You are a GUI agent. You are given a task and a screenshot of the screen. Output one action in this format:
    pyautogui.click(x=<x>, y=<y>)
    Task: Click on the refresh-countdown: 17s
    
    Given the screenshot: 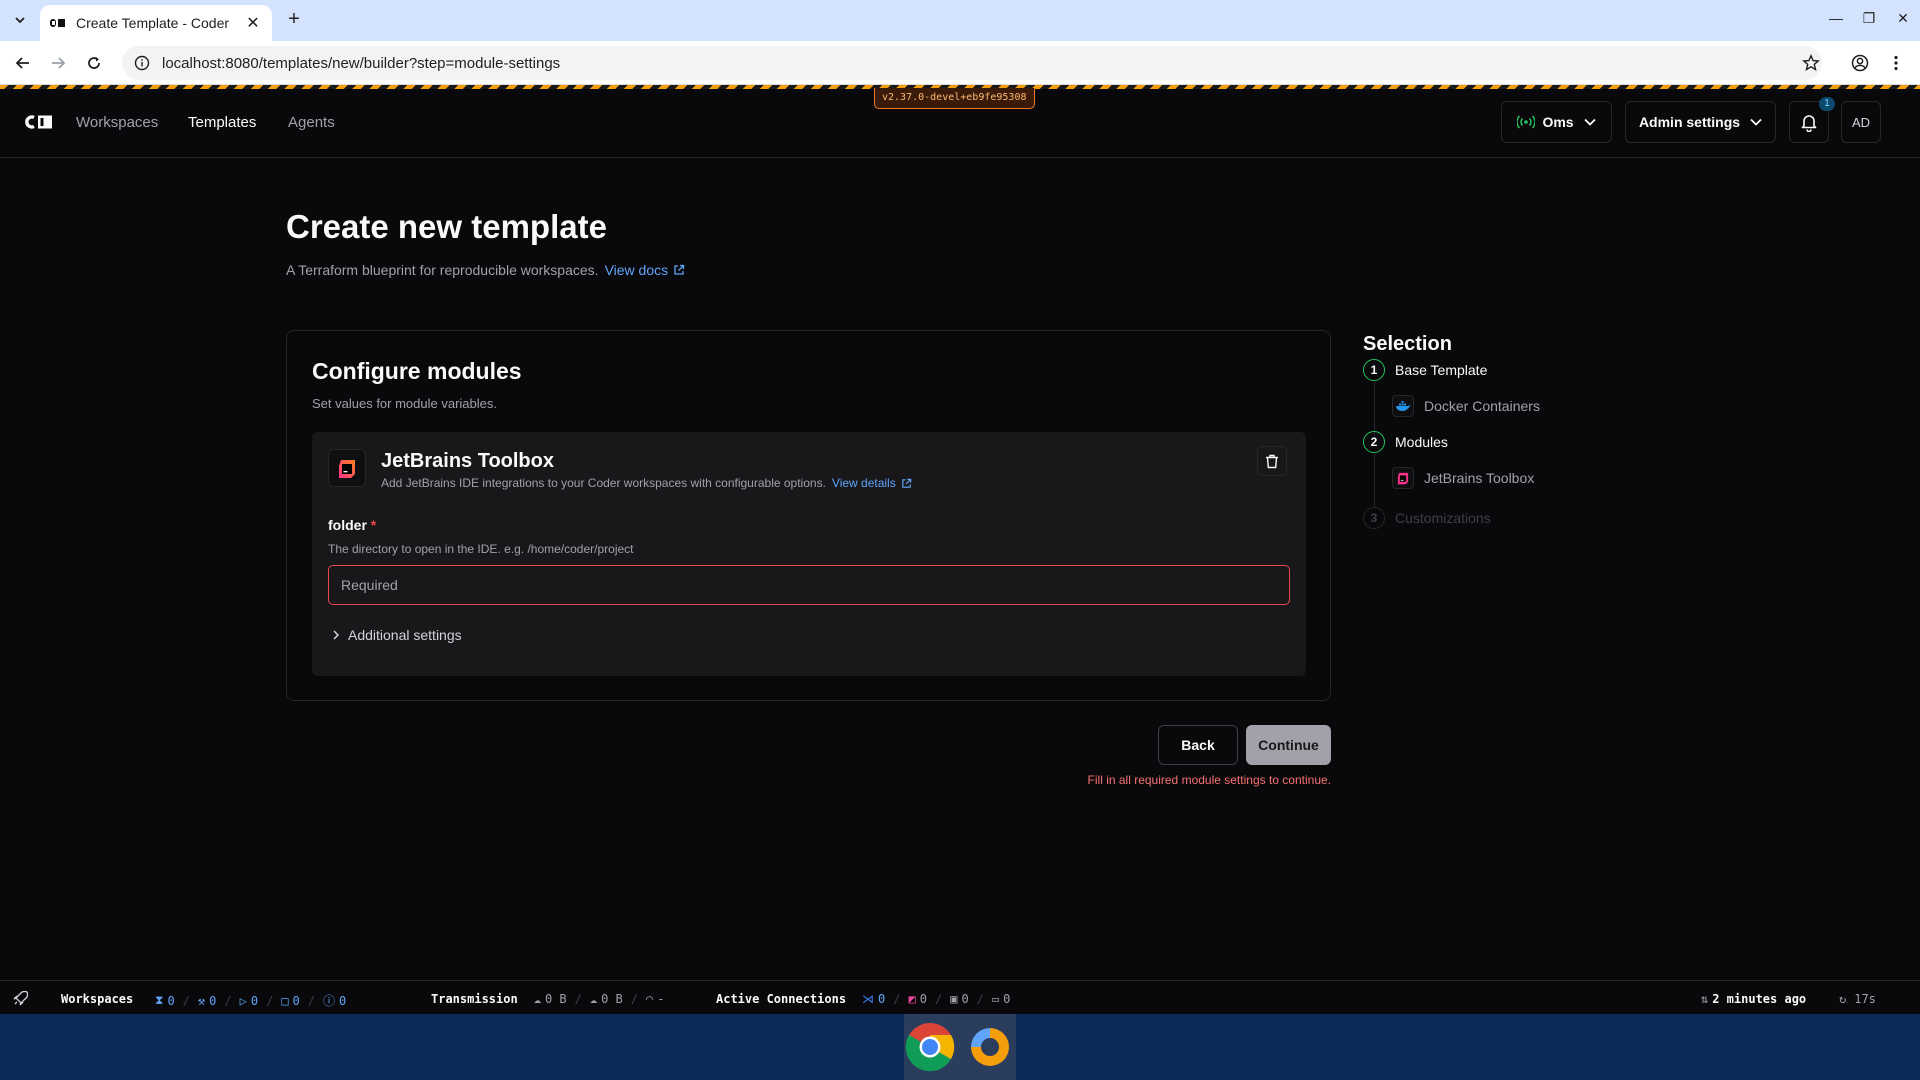 What is the action you would take?
    pyautogui.click(x=1865, y=999)
    